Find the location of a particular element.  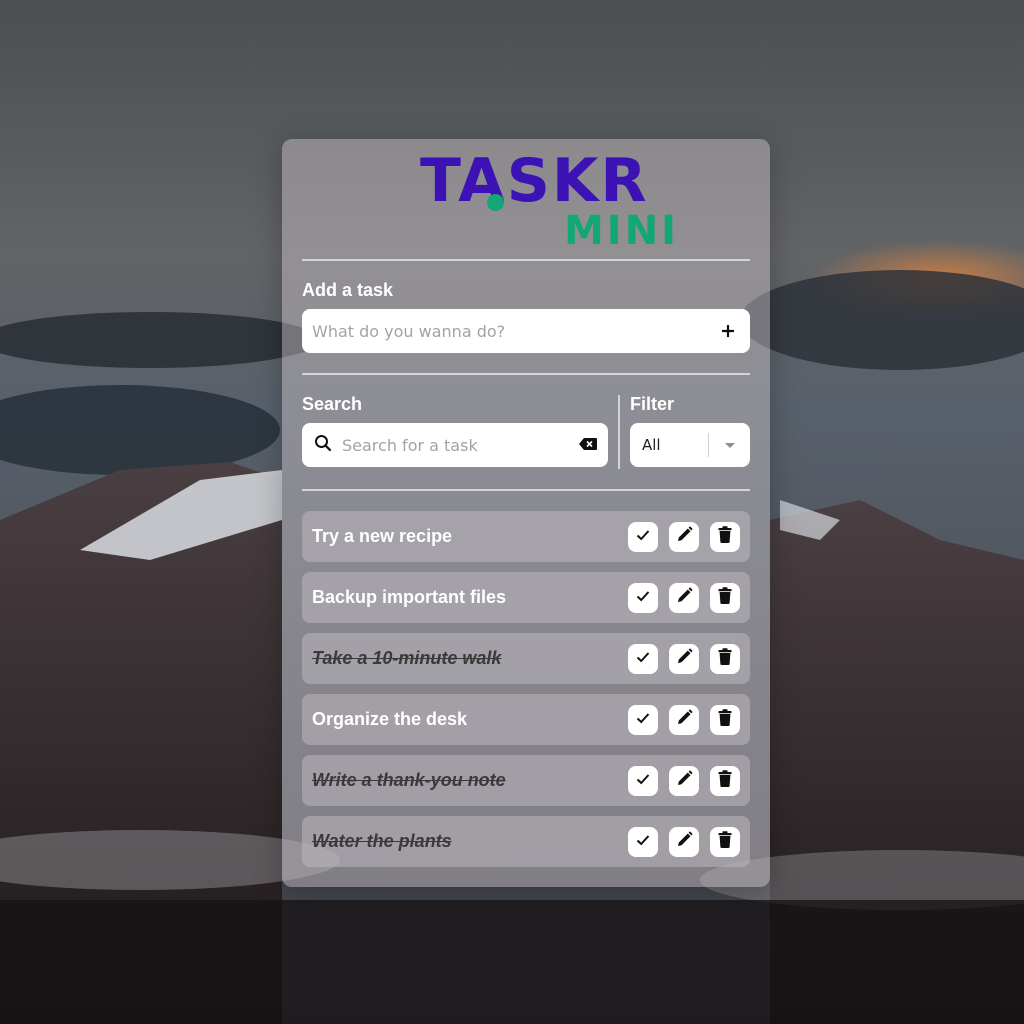

task-item: Organize the desk is located at coordinates (526, 719).